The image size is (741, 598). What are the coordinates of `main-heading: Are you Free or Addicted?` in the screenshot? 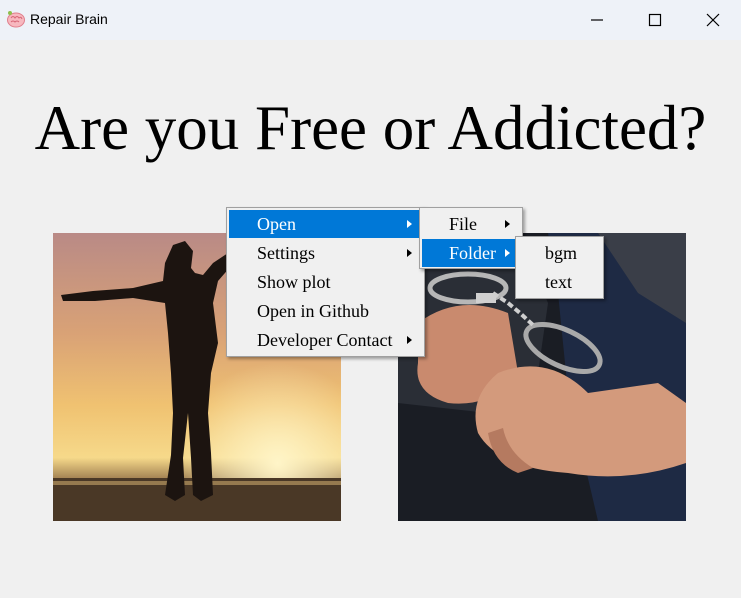 It's located at (370, 128).